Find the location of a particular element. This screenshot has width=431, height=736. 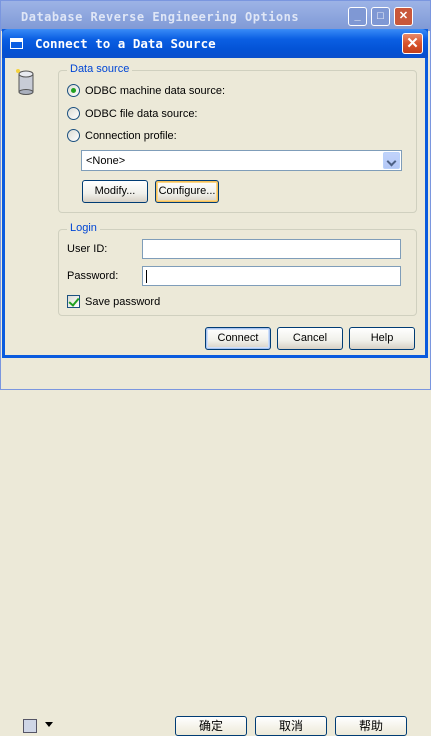

profile-select-value: <None> is located at coordinates (106, 161).